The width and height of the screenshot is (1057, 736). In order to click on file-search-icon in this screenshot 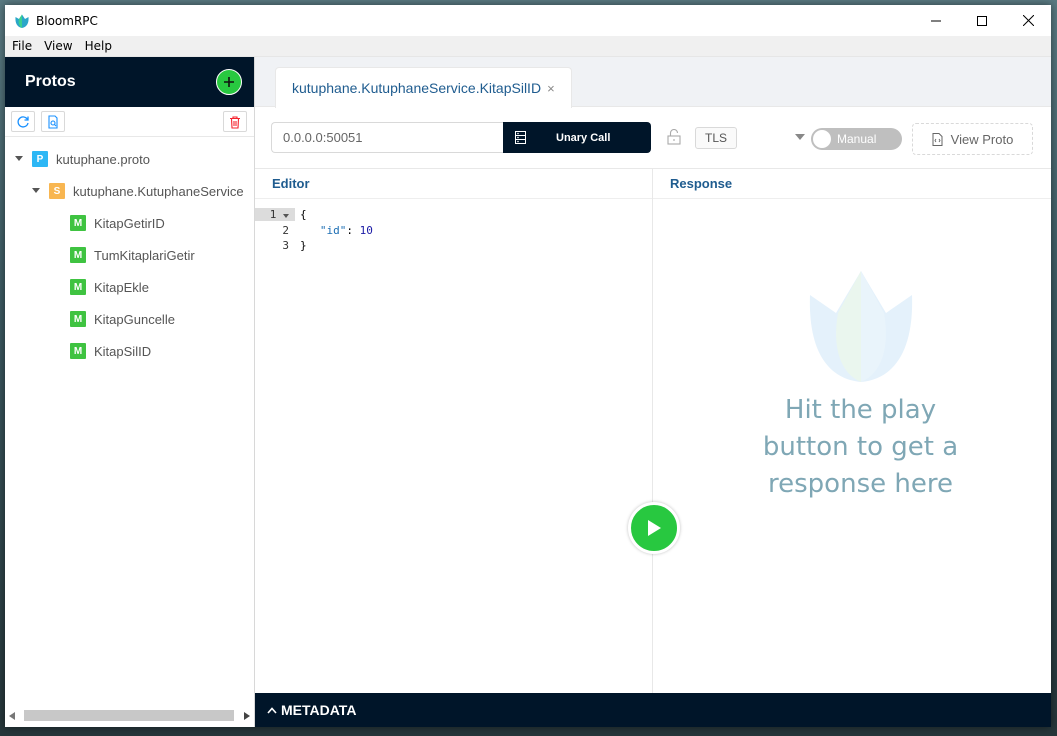, I will do `click(53, 121)`.